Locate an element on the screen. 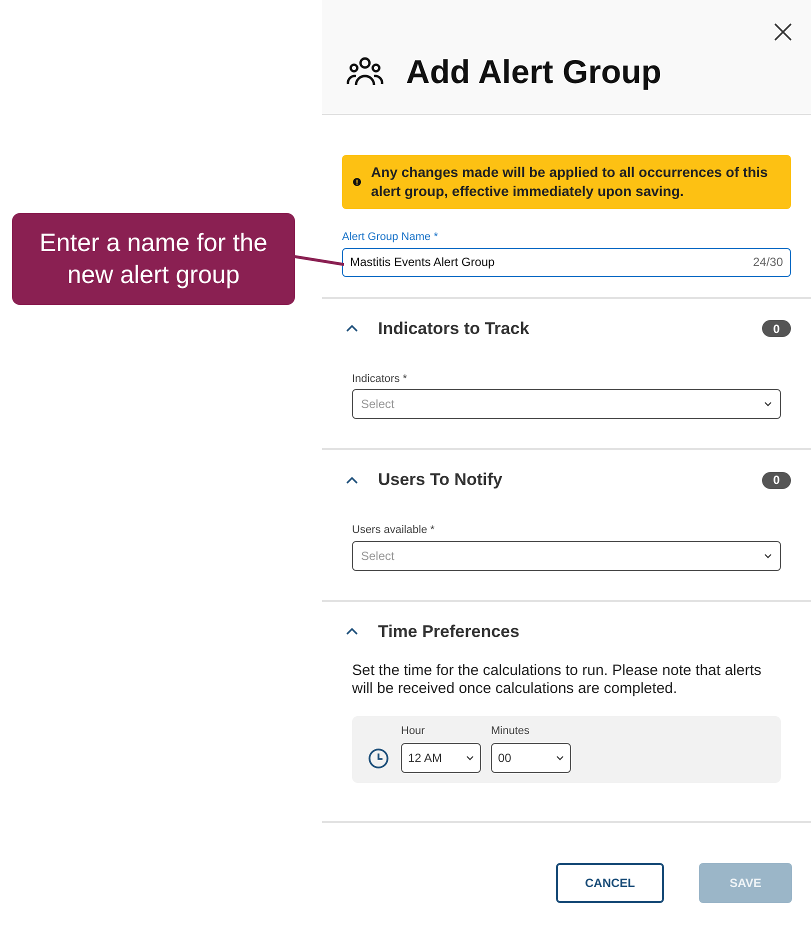 The width and height of the screenshot is (811, 930). alert-icon is located at coordinates (357, 182).